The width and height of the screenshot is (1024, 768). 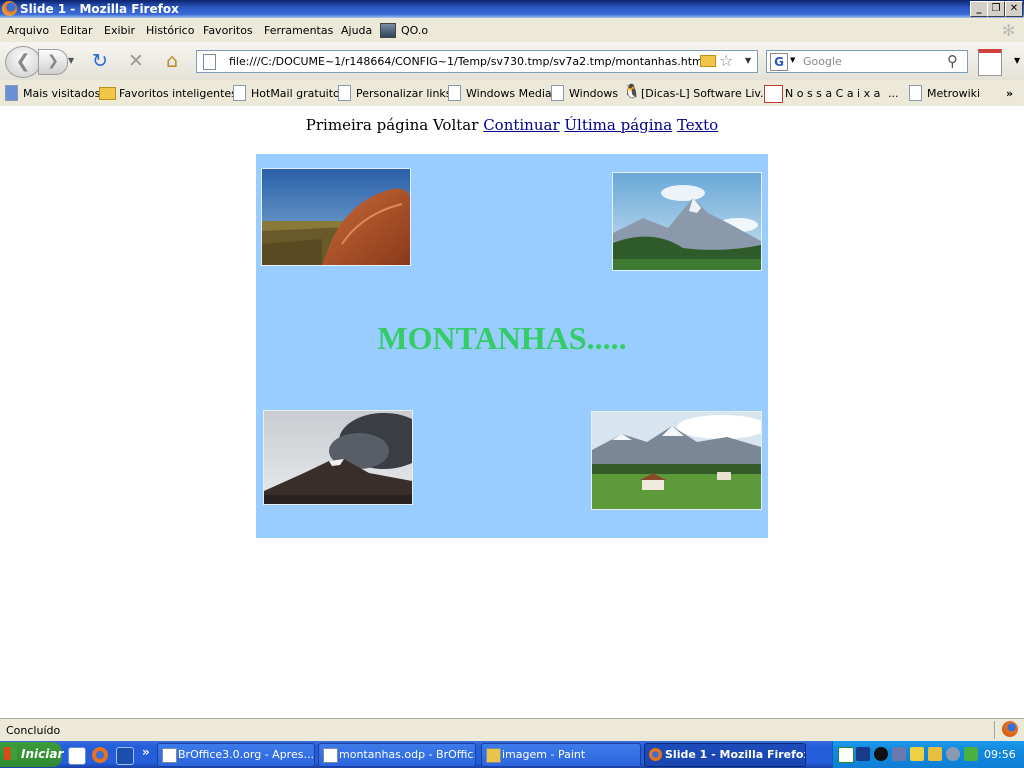 What do you see at coordinates (509, 93) in the screenshot?
I see `bookmark-windows-media: Windows Media` at bounding box center [509, 93].